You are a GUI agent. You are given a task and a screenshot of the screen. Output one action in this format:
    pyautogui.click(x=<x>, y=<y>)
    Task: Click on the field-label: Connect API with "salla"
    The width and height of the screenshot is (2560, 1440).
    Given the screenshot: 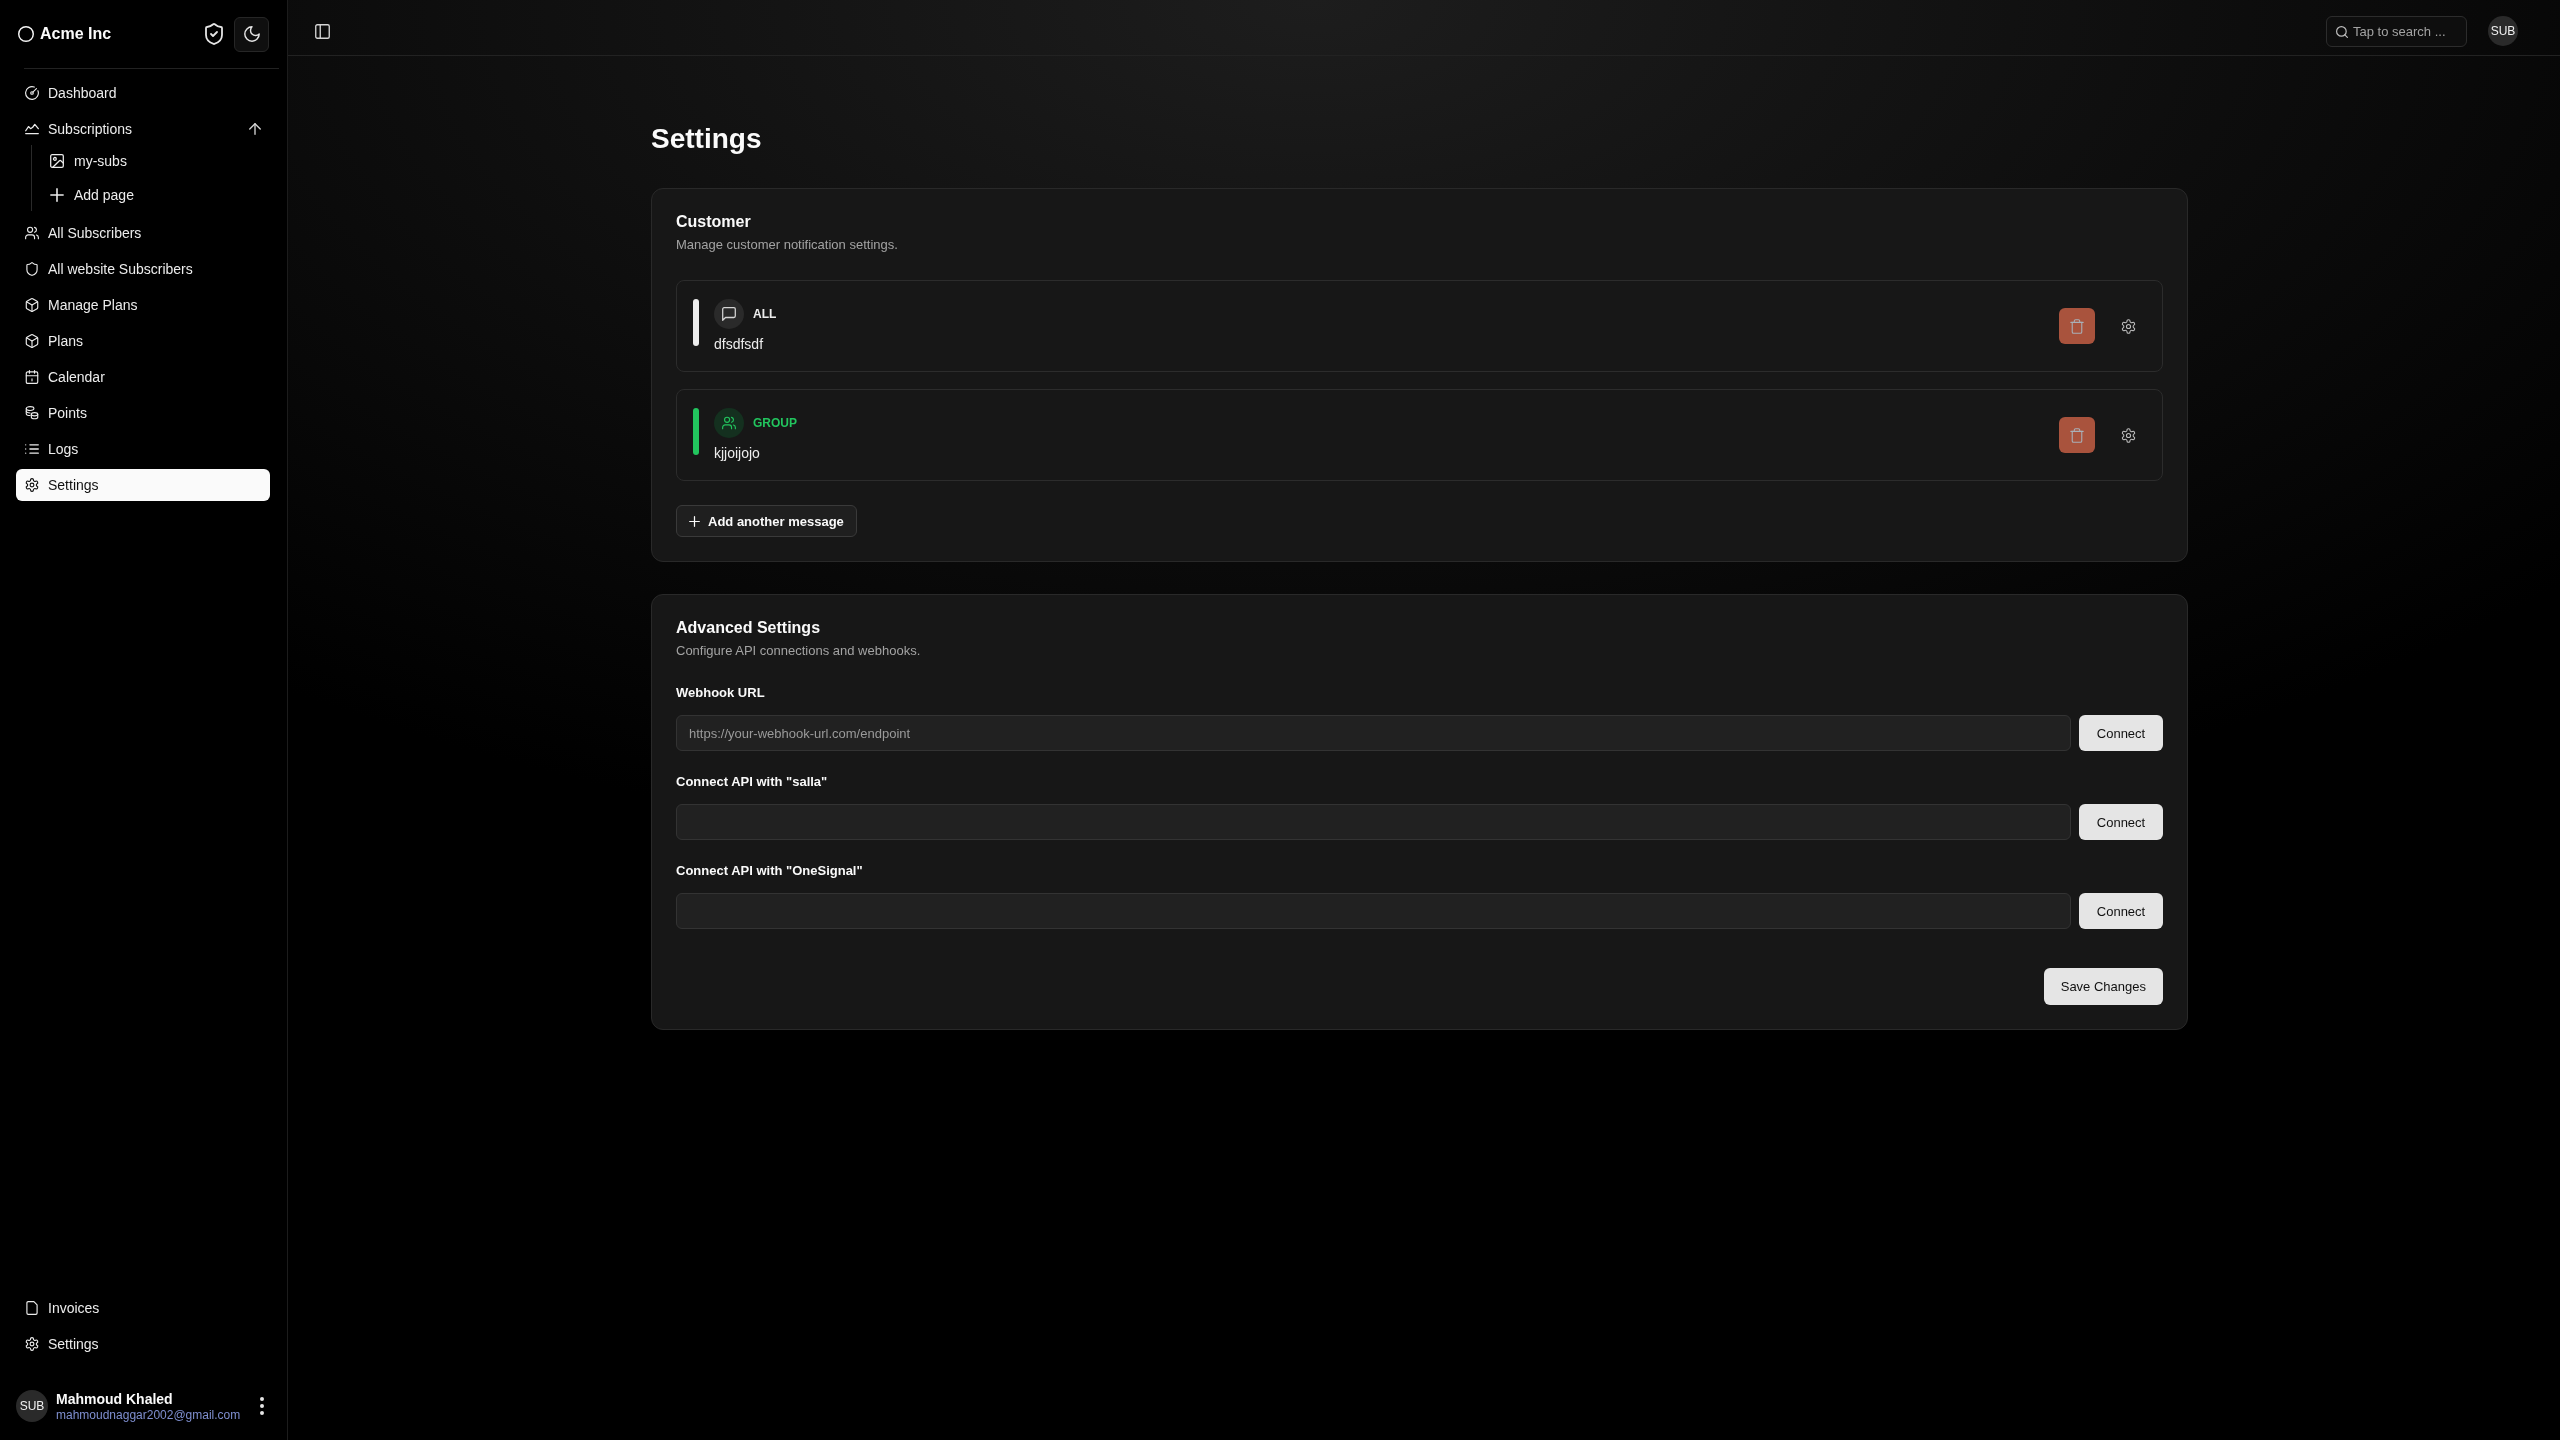 What is the action you would take?
    pyautogui.click(x=752, y=782)
    